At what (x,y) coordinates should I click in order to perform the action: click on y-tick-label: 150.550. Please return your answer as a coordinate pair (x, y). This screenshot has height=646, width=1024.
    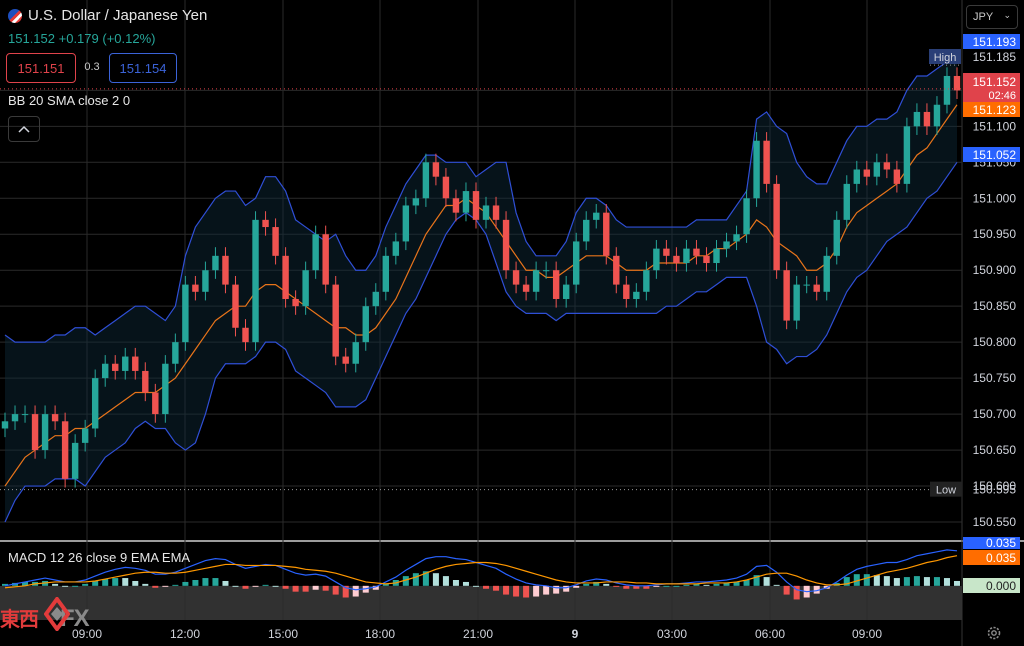
    Looking at the image, I should click on (995, 522).